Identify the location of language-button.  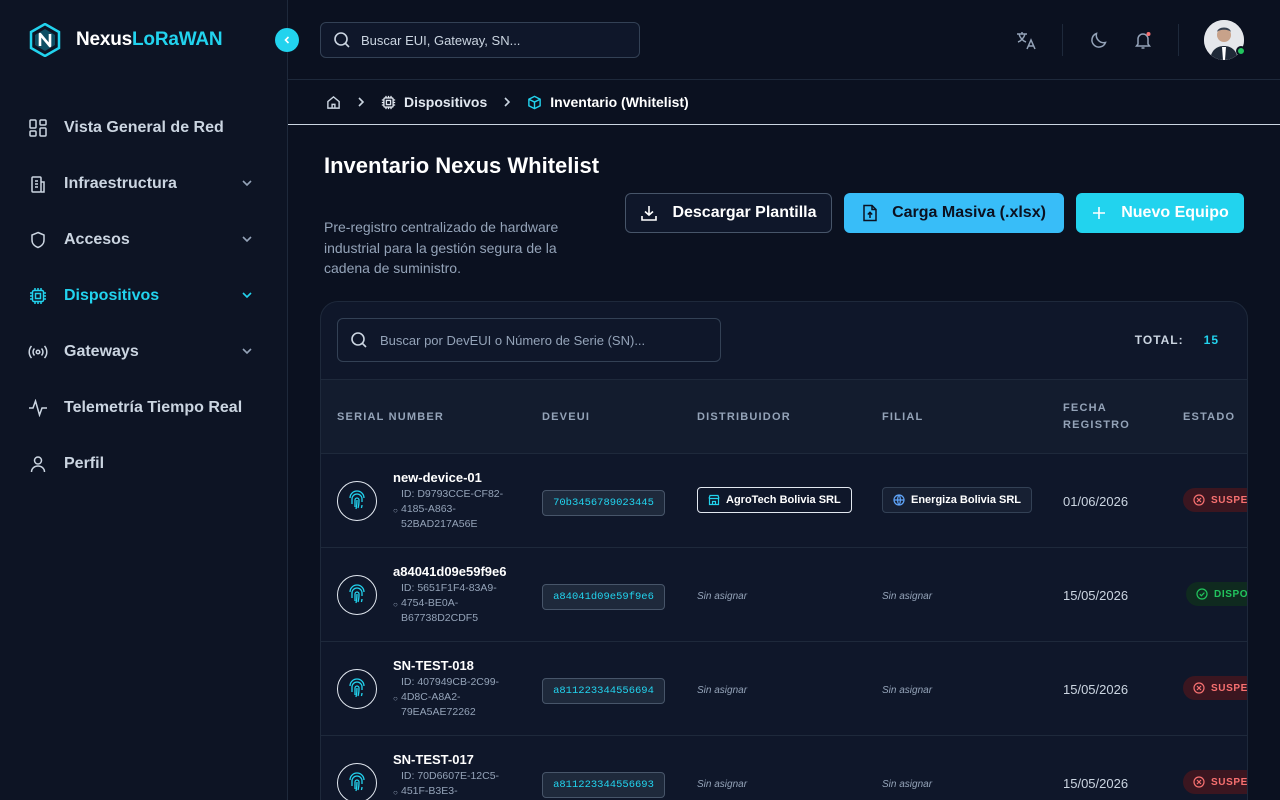
(1026, 40).